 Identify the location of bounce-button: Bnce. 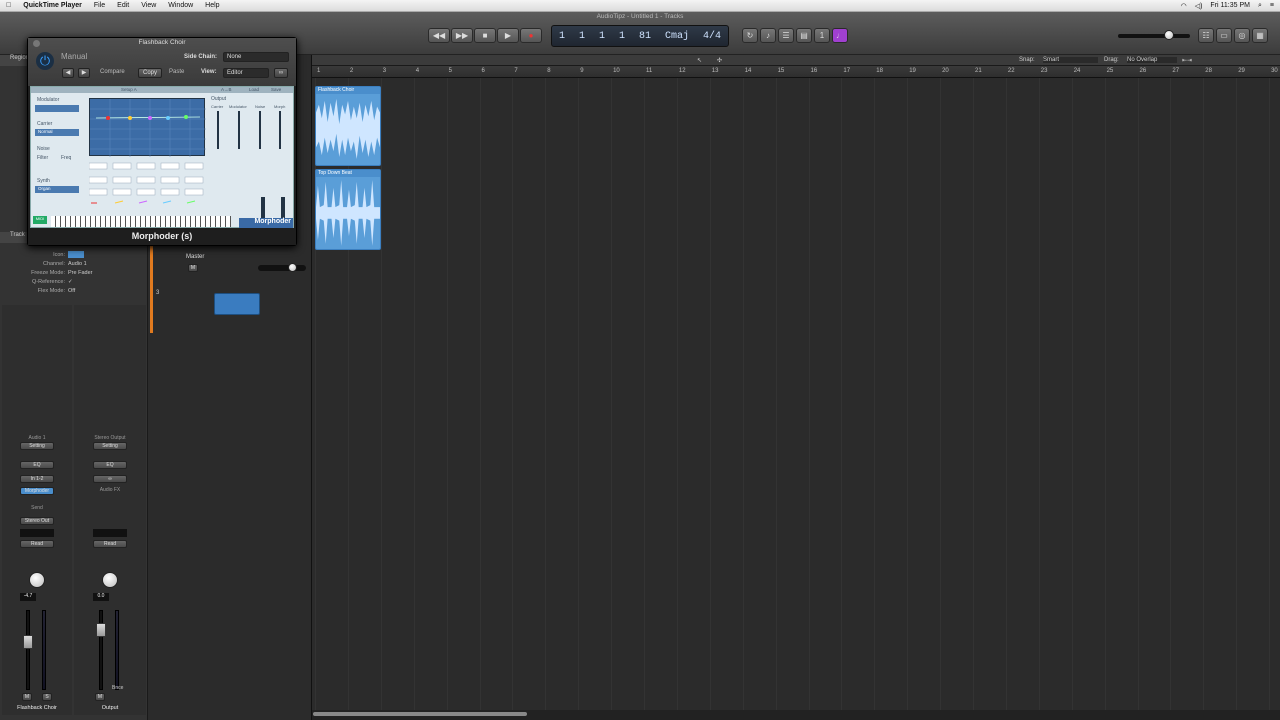
(121, 688).